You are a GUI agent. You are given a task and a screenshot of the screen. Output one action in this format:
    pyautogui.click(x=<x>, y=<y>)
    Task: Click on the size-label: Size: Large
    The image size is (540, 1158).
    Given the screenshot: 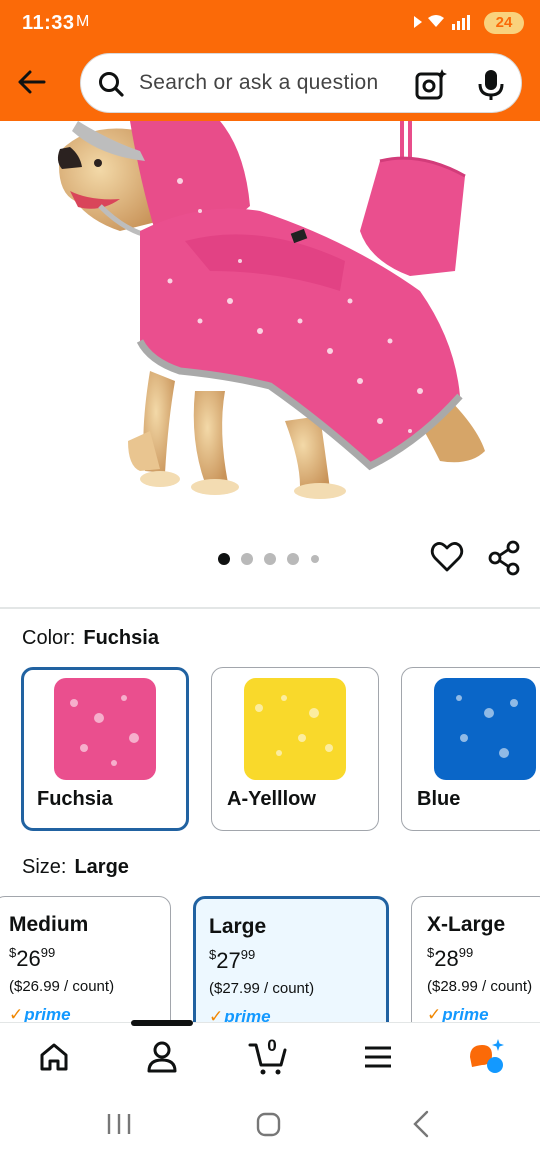 What is the action you would take?
    pyautogui.click(x=75, y=867)
    